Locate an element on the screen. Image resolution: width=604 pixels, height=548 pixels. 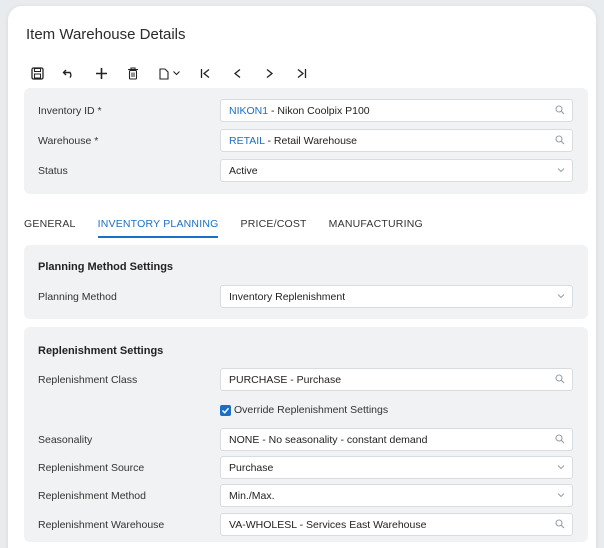
replenishment-warehouse-field: VA-WHOLESL - Services East Warehouse is located at coordinates (396, 524).